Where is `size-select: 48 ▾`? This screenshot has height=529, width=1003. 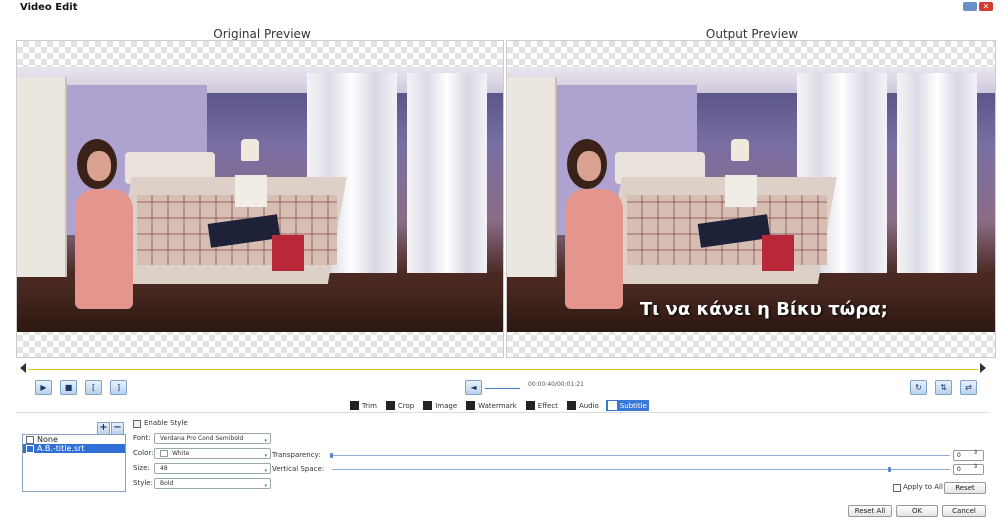
size-select: 48 ▾ is located at coordinates (212, 468).